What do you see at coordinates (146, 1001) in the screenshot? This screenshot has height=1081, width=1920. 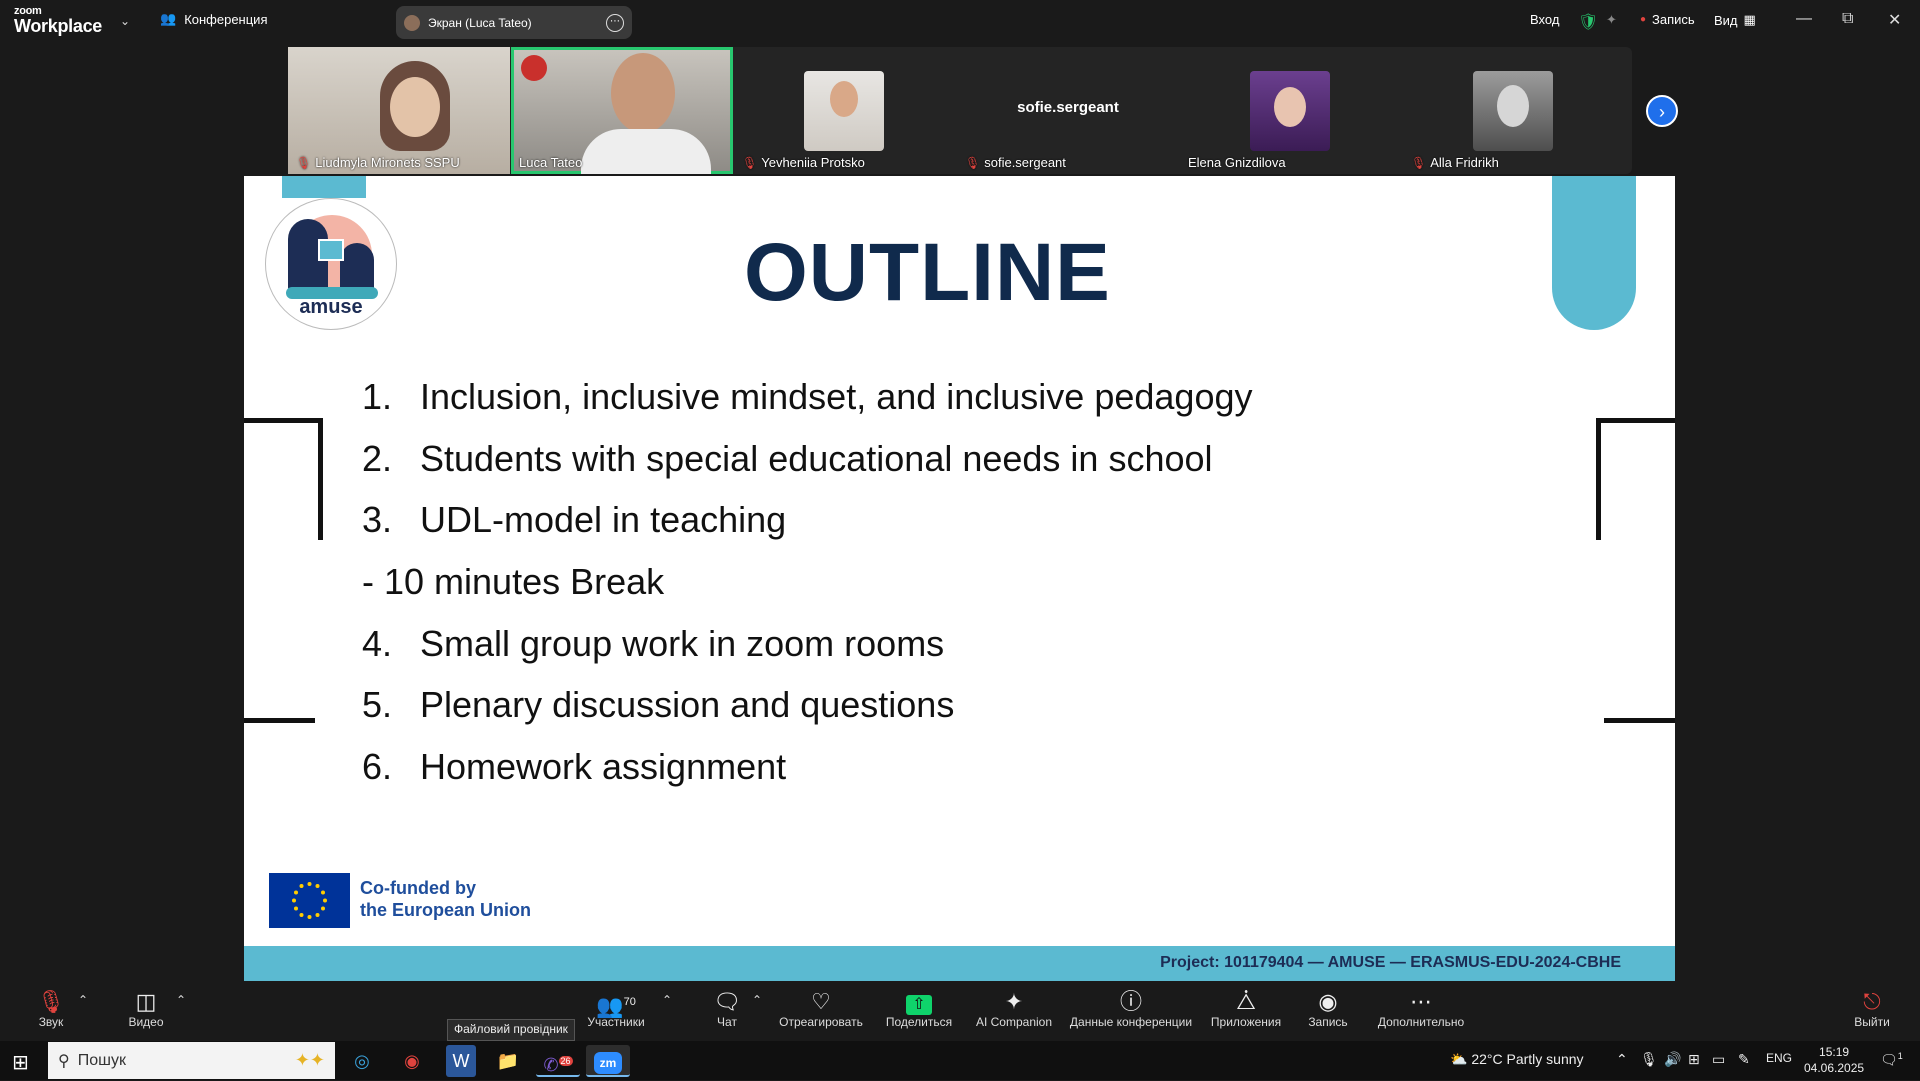 I see `camera-icon: ◫` at bounding box center [146, 1001].